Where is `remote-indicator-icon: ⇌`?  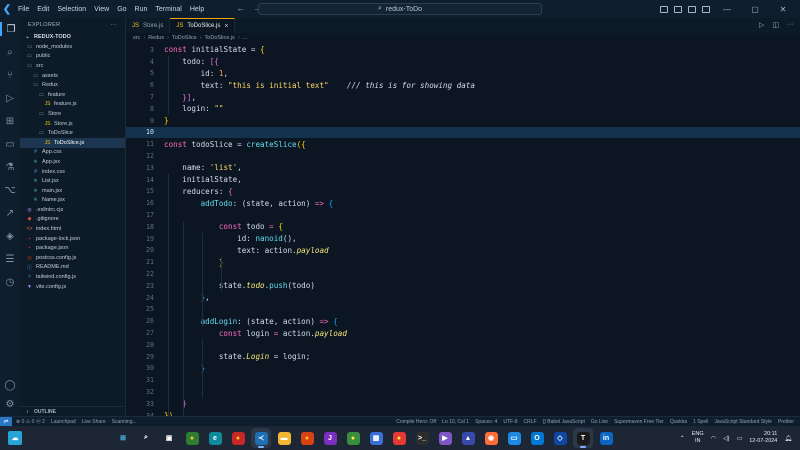 remote-indicator-icon: ⇌ is located at coordinates (6, 421).